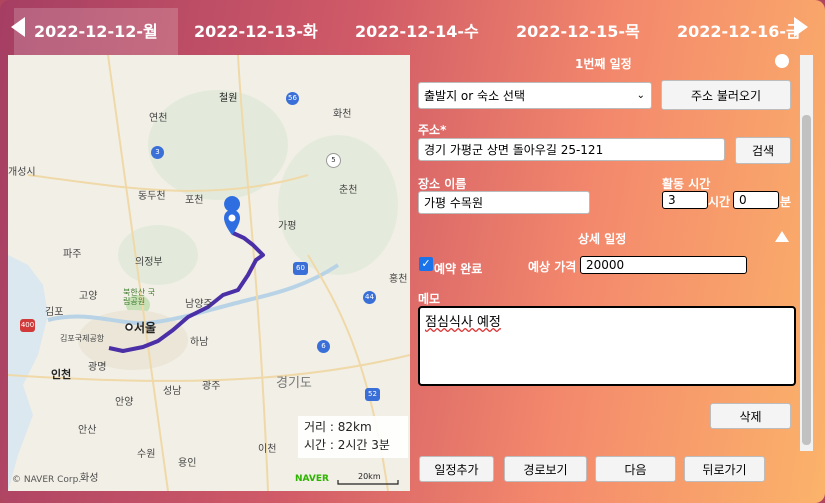  Describe the element at coordinates (294, 383) in the screenshot. I see `map-label-gyeonggi: 경기도` at that location.